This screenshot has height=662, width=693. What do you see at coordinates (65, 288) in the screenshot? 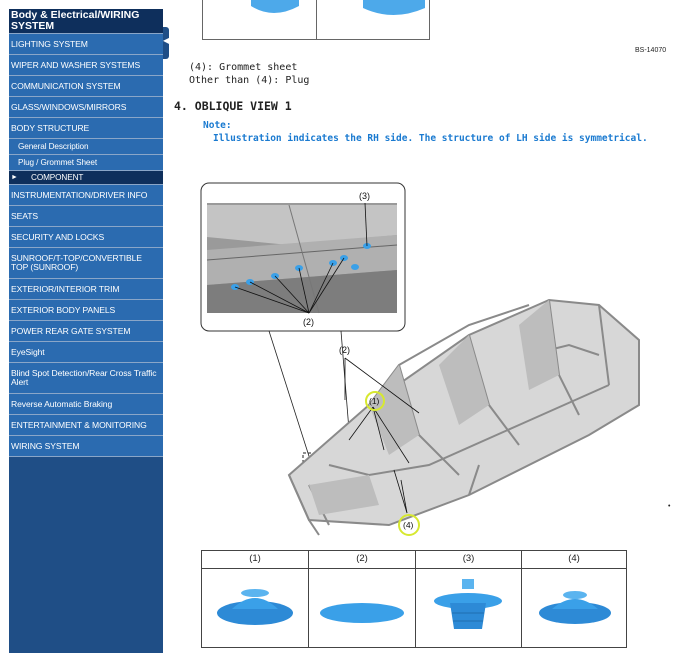
I see `sidebar-item-label: EXTERIOR/INTERIOR TRIM` at bounding box center [65, 288].